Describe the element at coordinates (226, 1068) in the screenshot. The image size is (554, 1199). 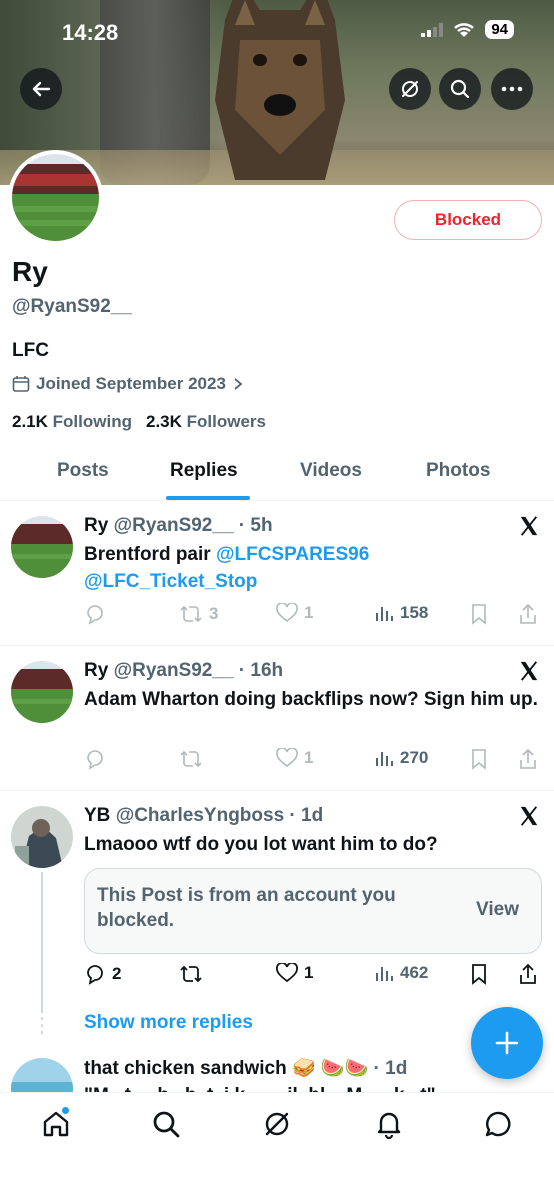
I see `post-author-name: that chicken sandwich 🥪 🍉🍉` at that location.